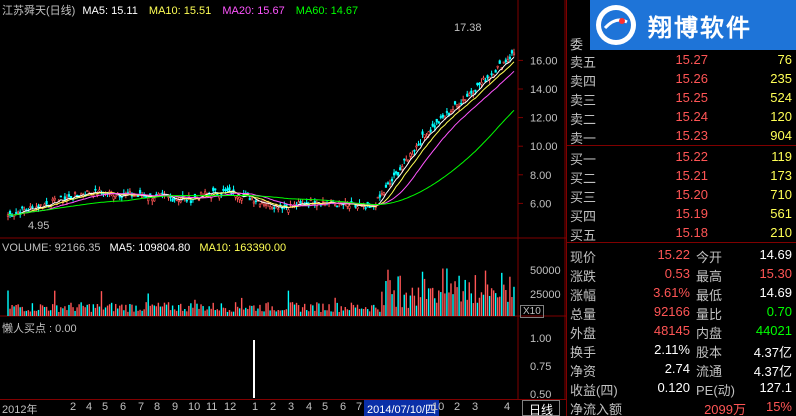  What do you see at coordinates (343, 407) in the screenshot?
I see `time-axis-tick: 6` at bounding box center [343, 407].